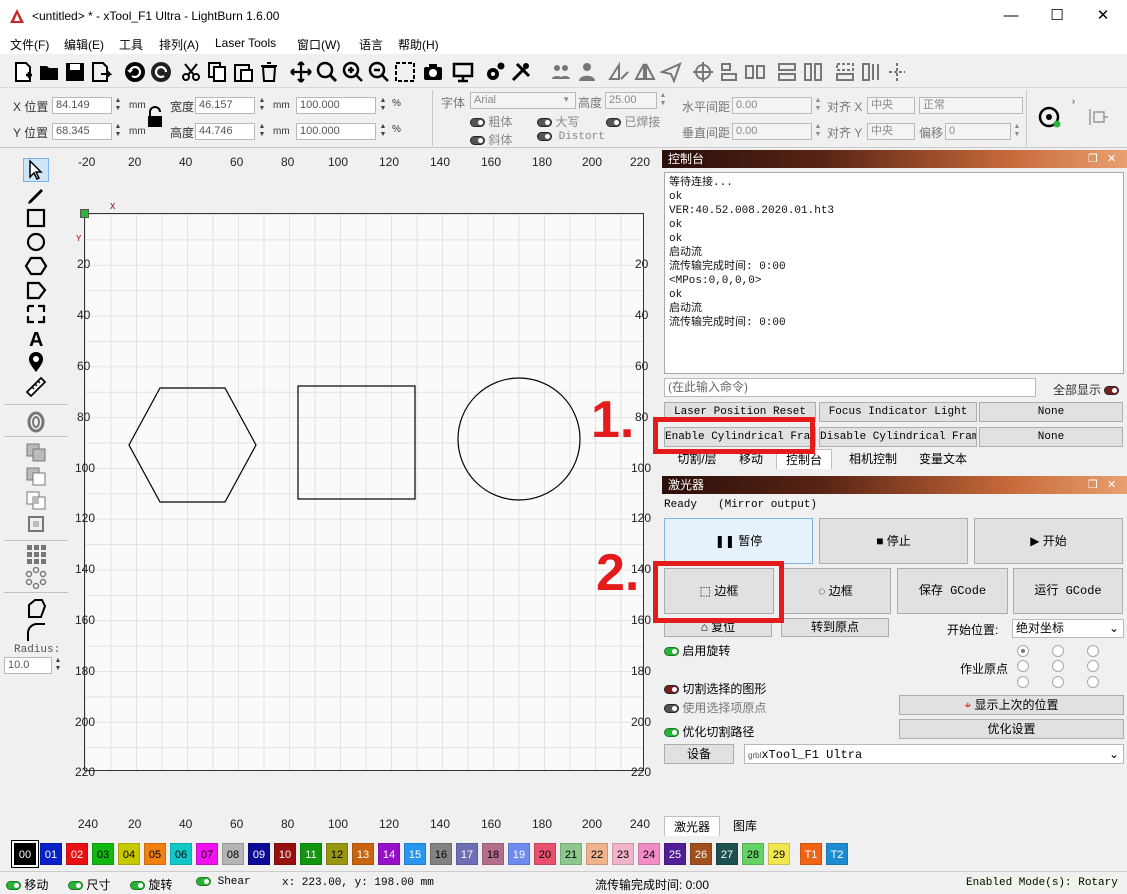  Describe the element at coordinates (207, 854) in the screenshot. I see `palette-swatch-07: 07` at that location.